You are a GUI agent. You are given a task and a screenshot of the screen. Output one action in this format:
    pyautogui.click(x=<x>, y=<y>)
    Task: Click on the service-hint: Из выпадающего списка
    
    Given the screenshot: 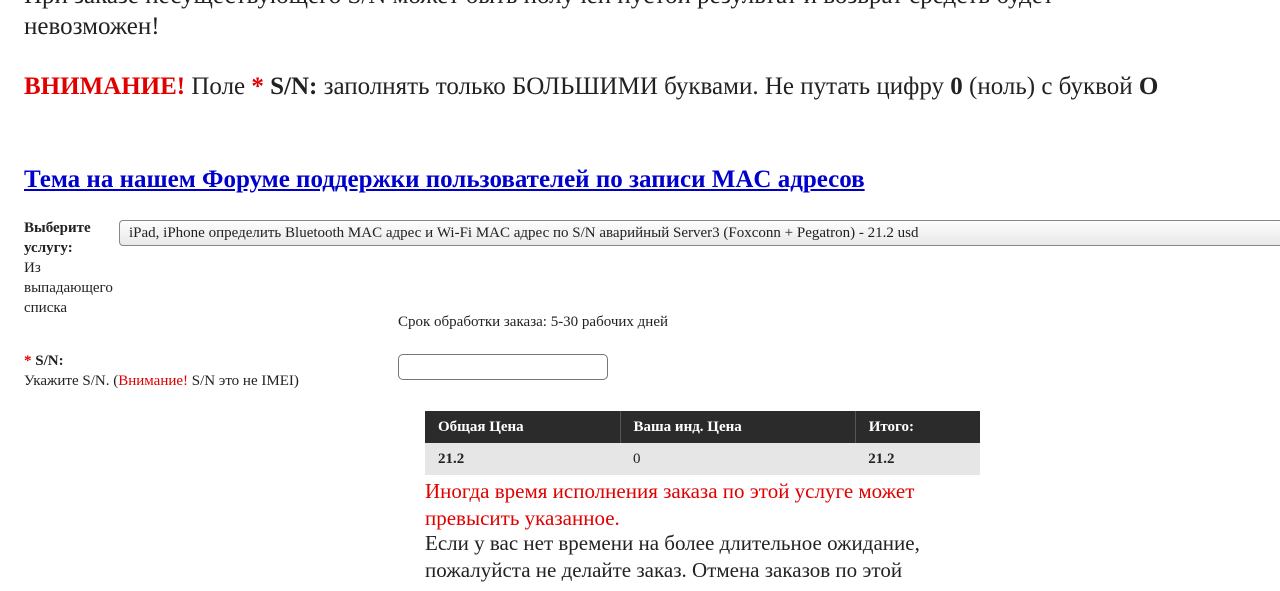 What is the action you would take?
    pyautogui.click(x=68, y=288)
    